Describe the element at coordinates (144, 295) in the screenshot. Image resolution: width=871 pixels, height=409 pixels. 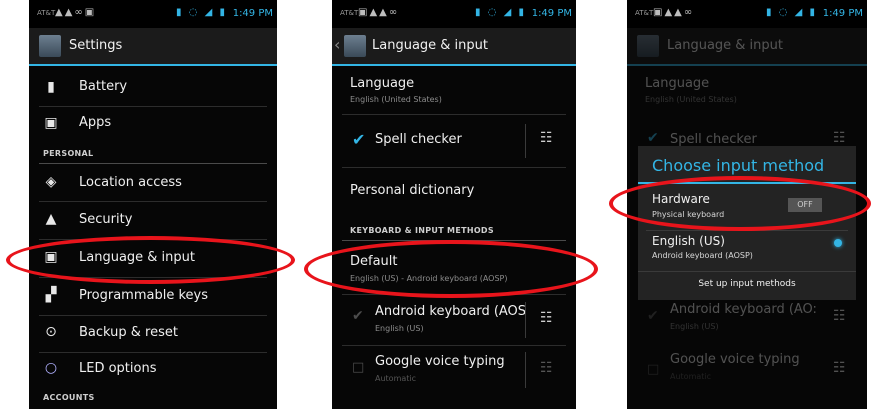
I see `settings-item-label: Programmable keys` at that location.